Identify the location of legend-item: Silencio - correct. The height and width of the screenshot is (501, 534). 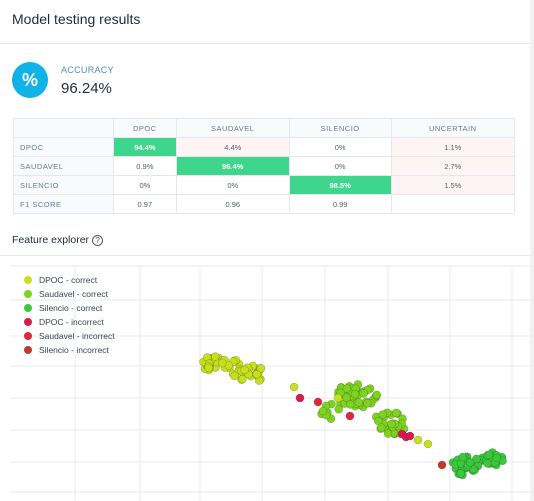
(69, 308).